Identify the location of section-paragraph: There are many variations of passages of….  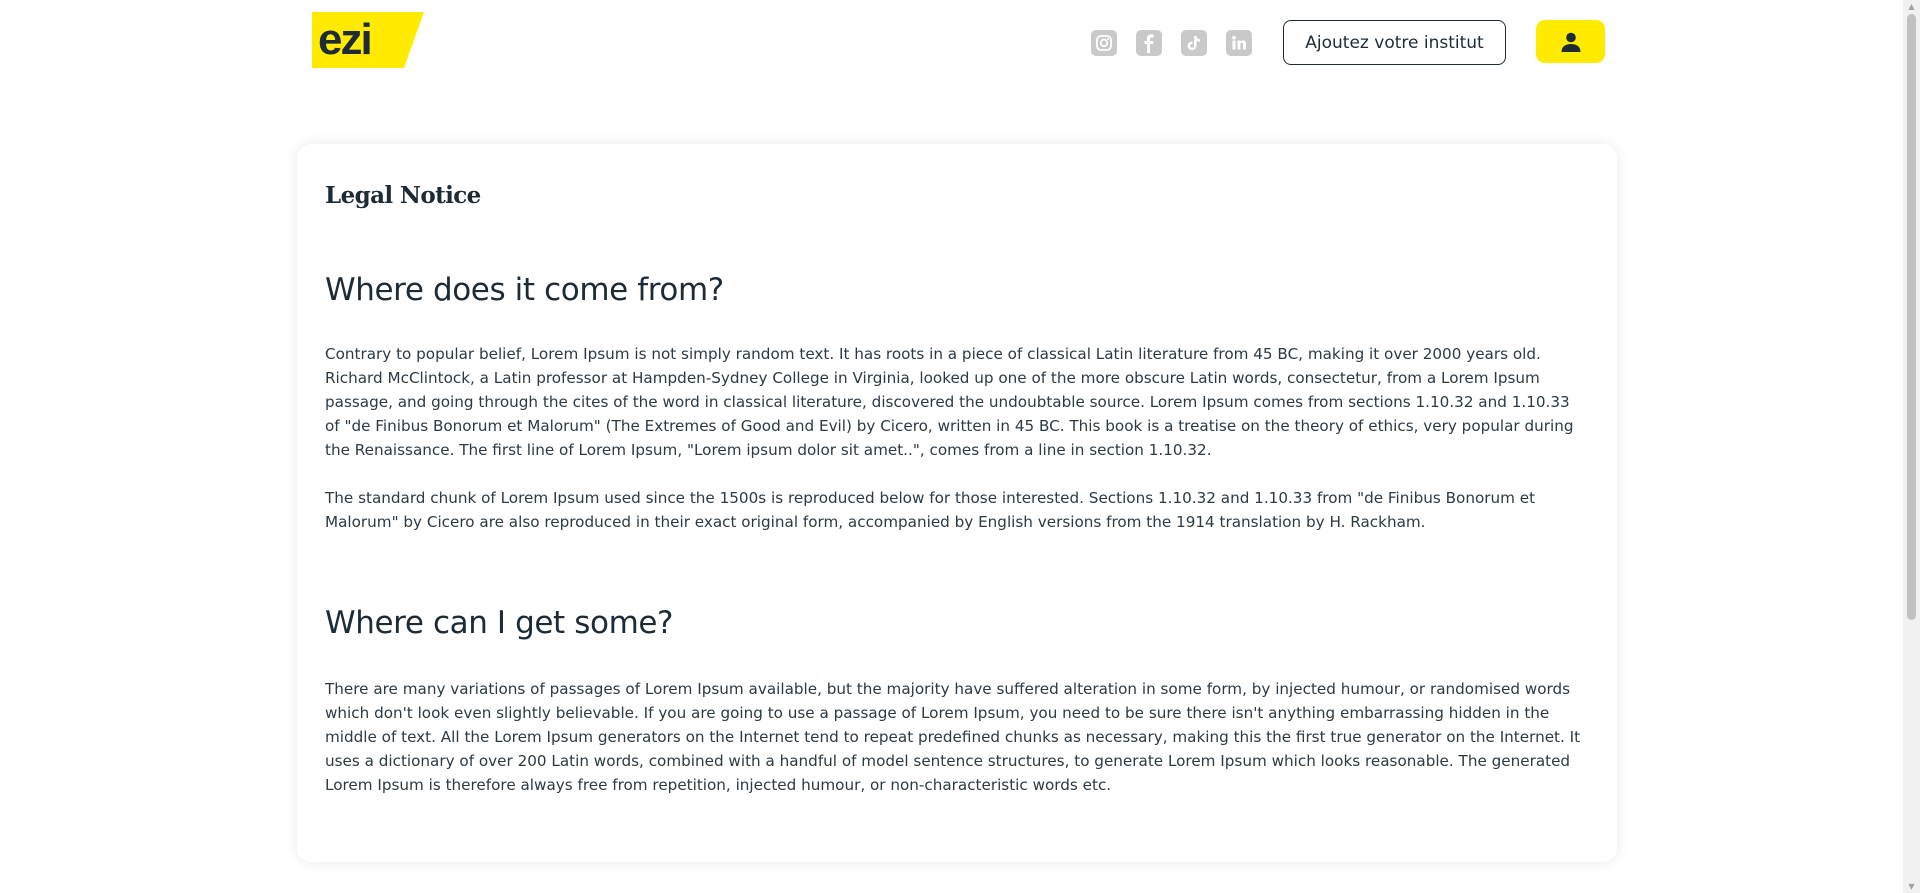
(953, 737).